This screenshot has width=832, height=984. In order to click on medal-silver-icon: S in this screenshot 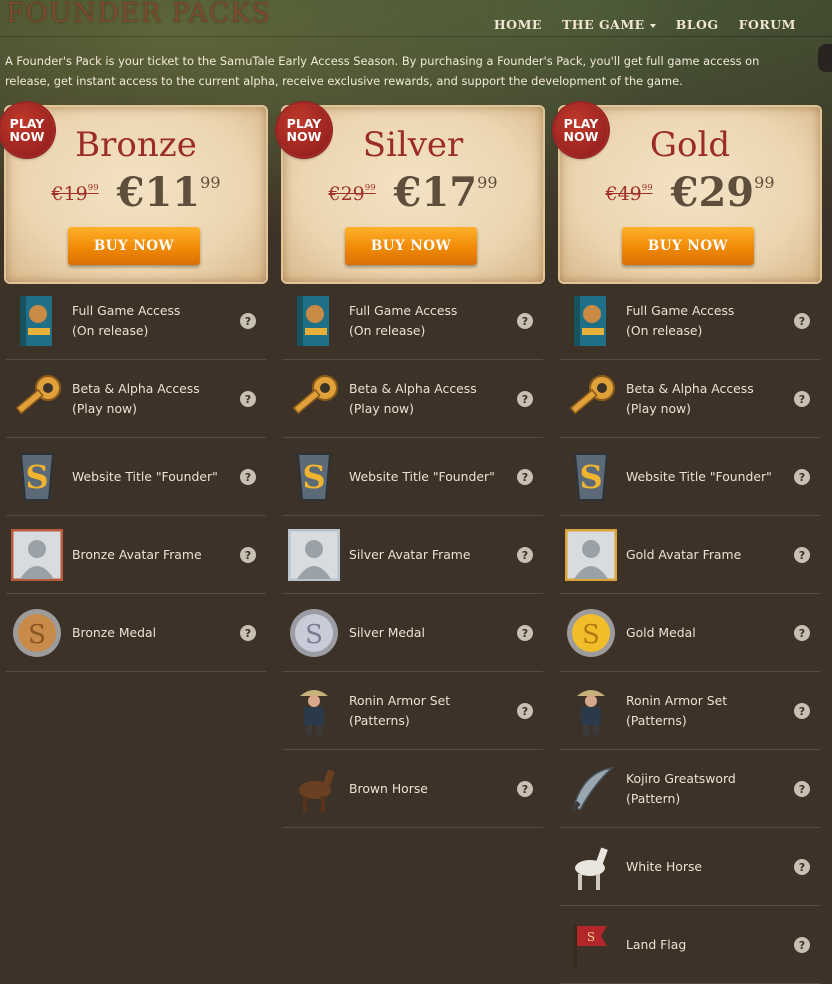, I will do `click(314, 633)`.